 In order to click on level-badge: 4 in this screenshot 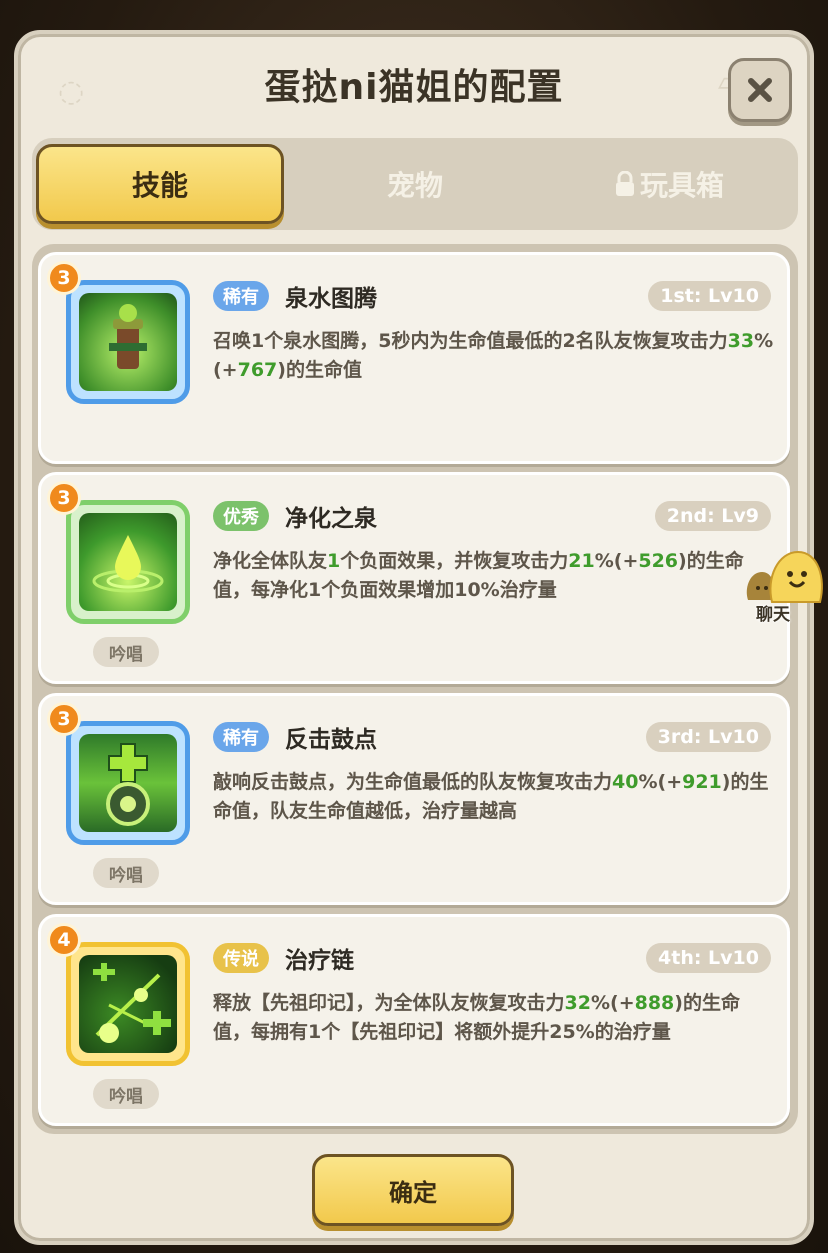, I will do `click(64, 940)`.